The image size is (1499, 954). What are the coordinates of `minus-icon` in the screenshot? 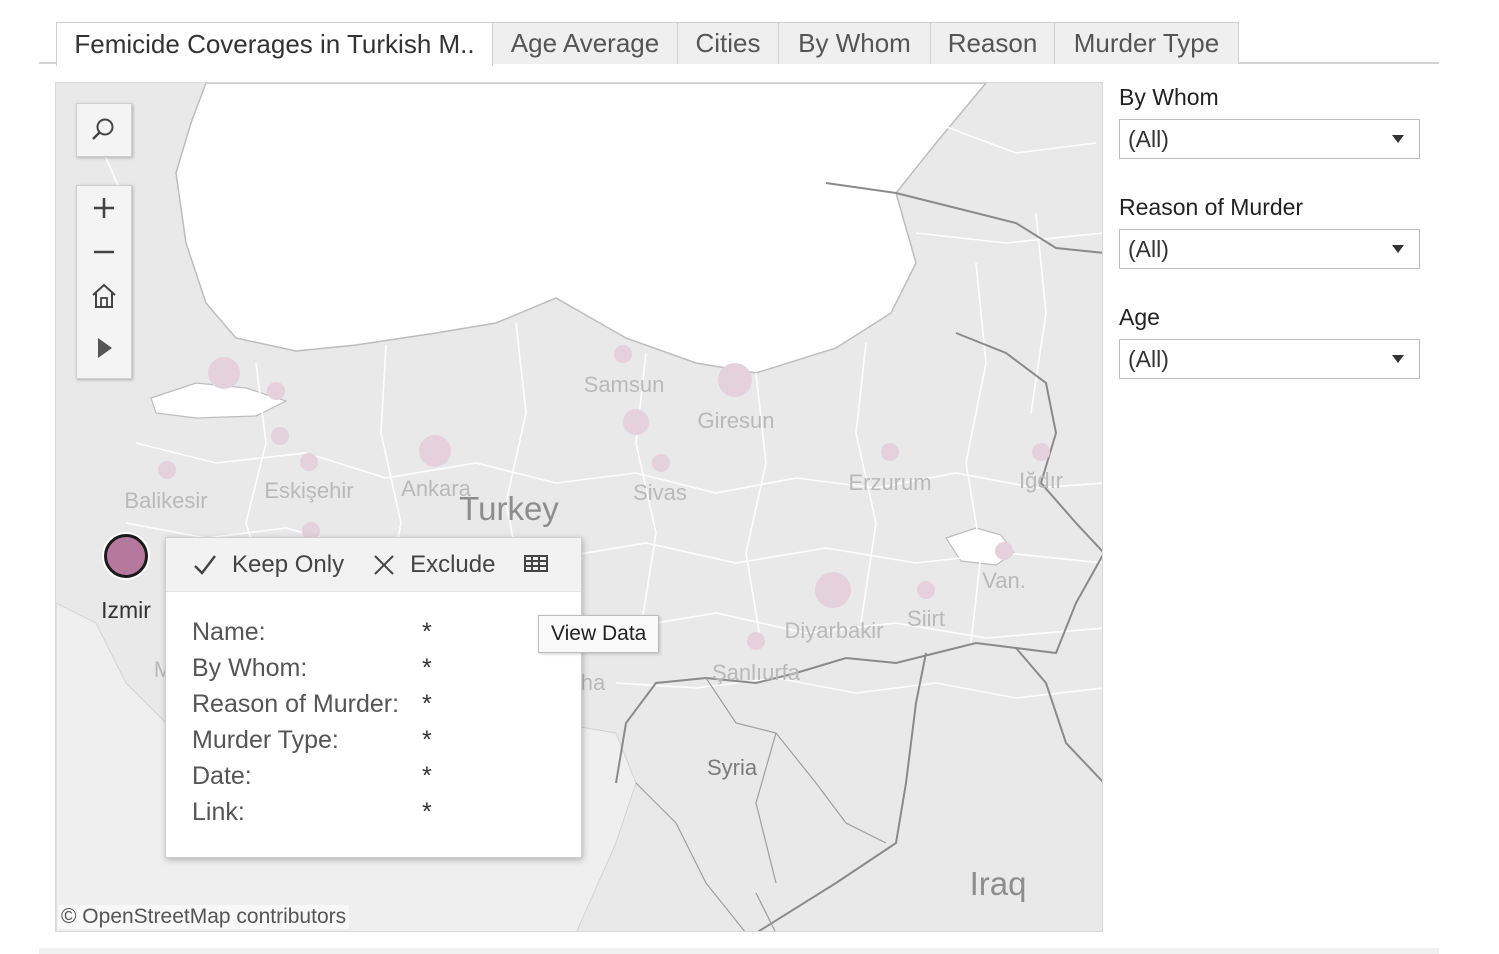 It's located at (104, 252).